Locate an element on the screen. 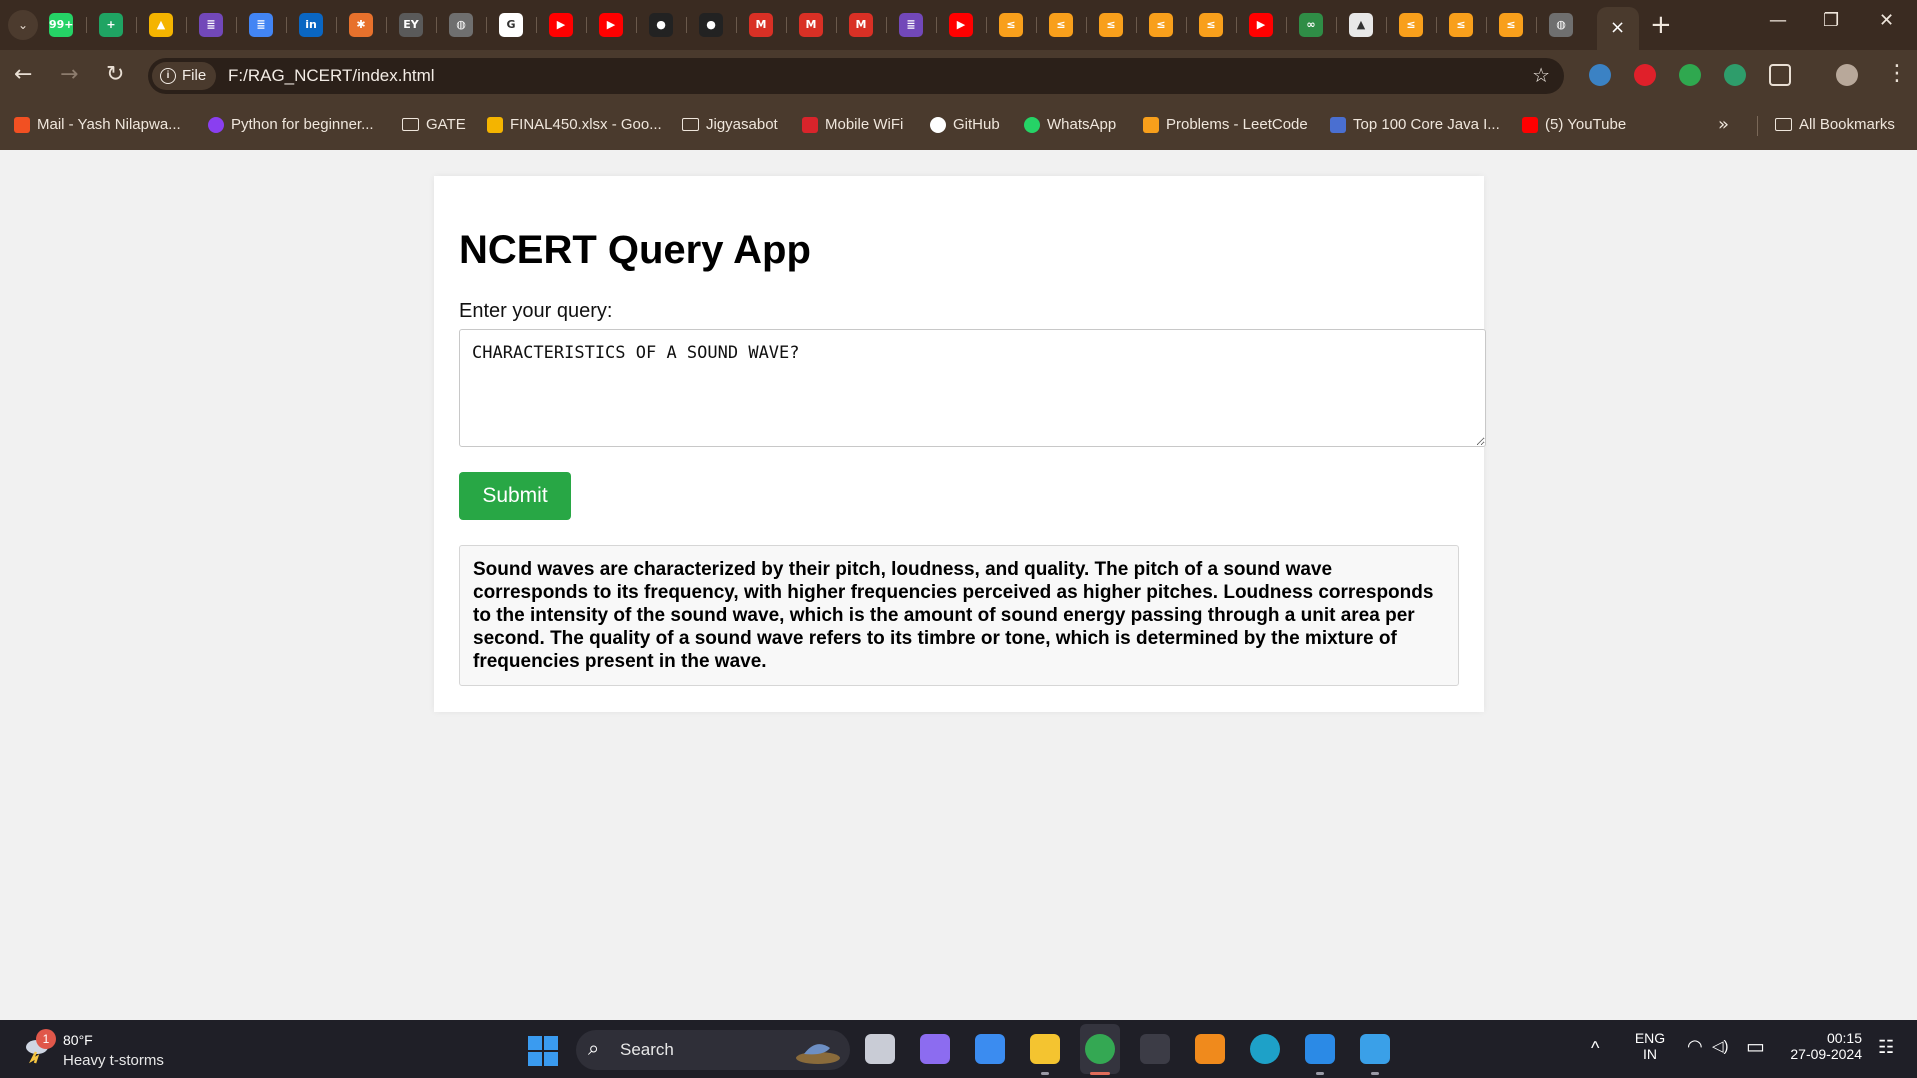 The width and height of the screenshot is (1917, 1078). bookmark-item: Mobile WiFi is located at coordinates (852, 124).